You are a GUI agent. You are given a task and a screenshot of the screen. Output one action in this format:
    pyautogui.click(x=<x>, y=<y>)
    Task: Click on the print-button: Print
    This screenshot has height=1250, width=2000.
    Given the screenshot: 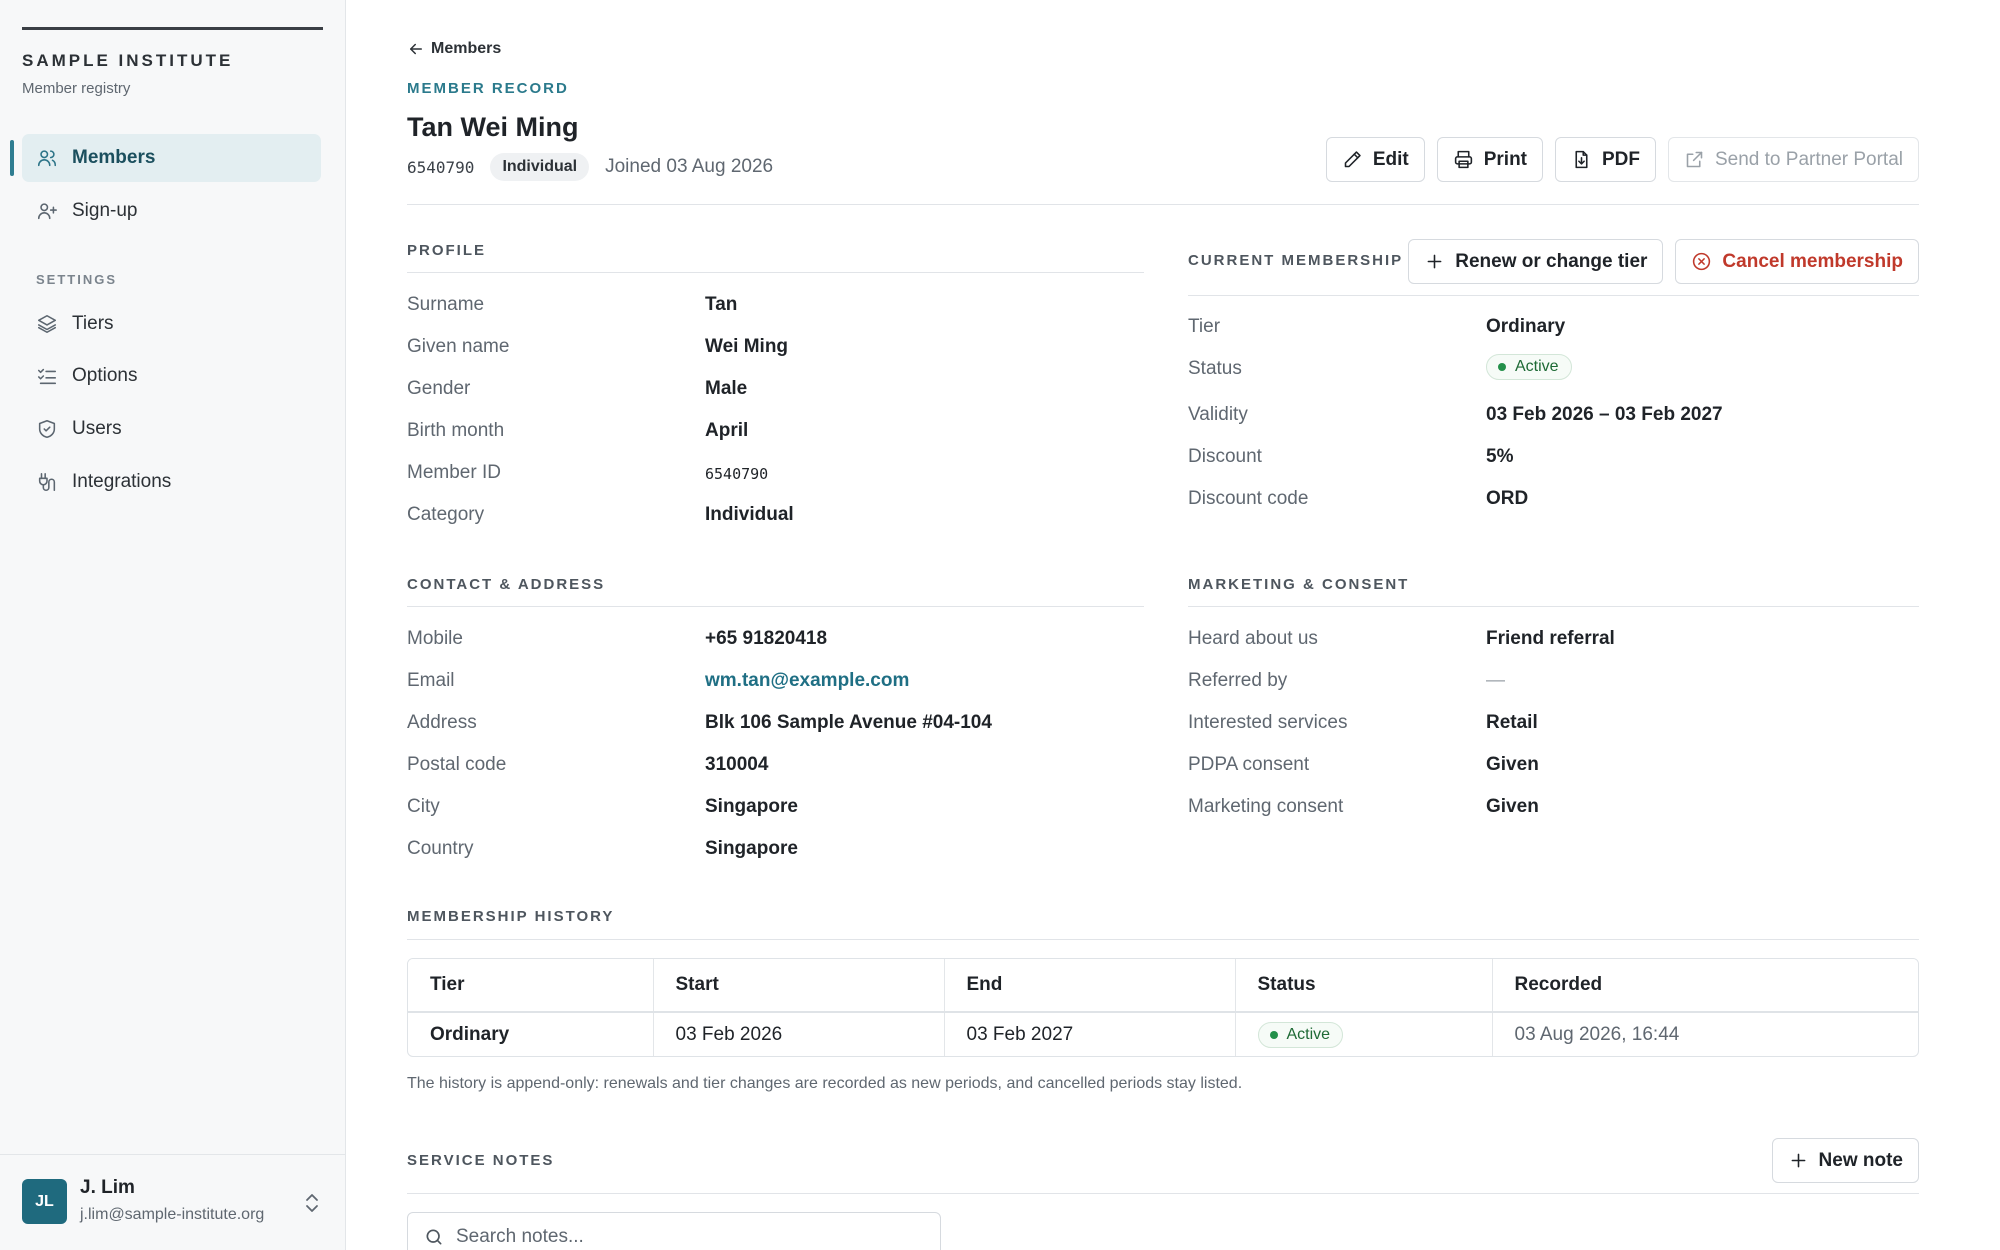 What is the action you would take?
    pyautogui.click(x=1489, y=159)
    